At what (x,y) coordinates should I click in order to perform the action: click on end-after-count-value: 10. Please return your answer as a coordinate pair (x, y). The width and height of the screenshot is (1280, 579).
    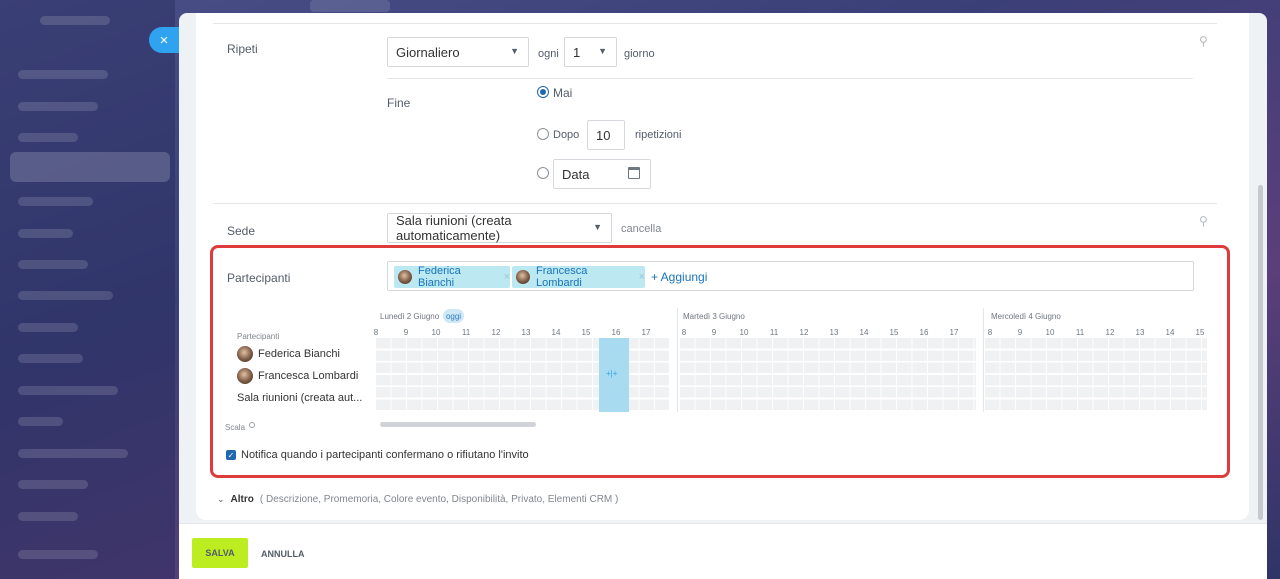
    Looking at the image, I should click on (603, 135).